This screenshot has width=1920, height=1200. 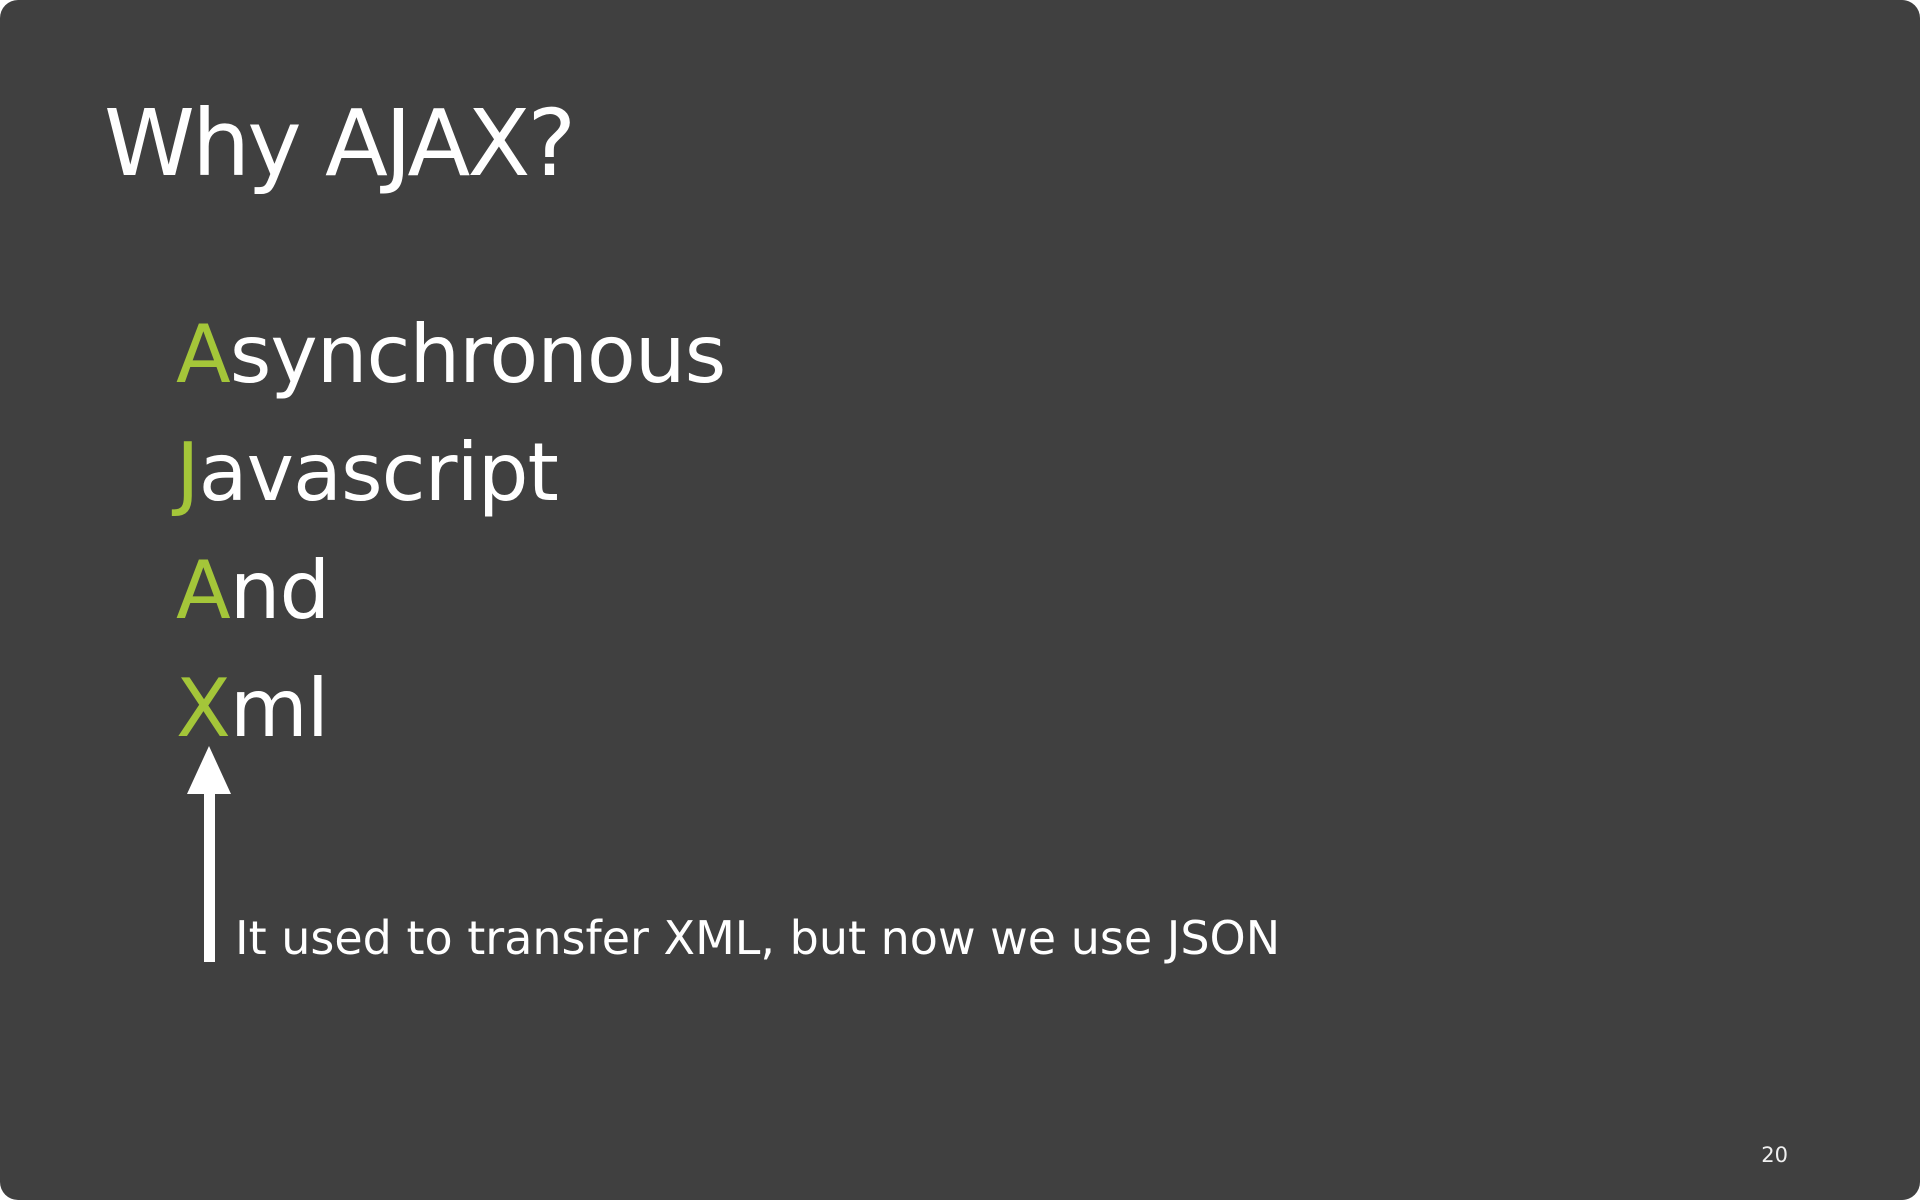 I want to click on acronym-word-rest: nd, so click(x=279, y=590).